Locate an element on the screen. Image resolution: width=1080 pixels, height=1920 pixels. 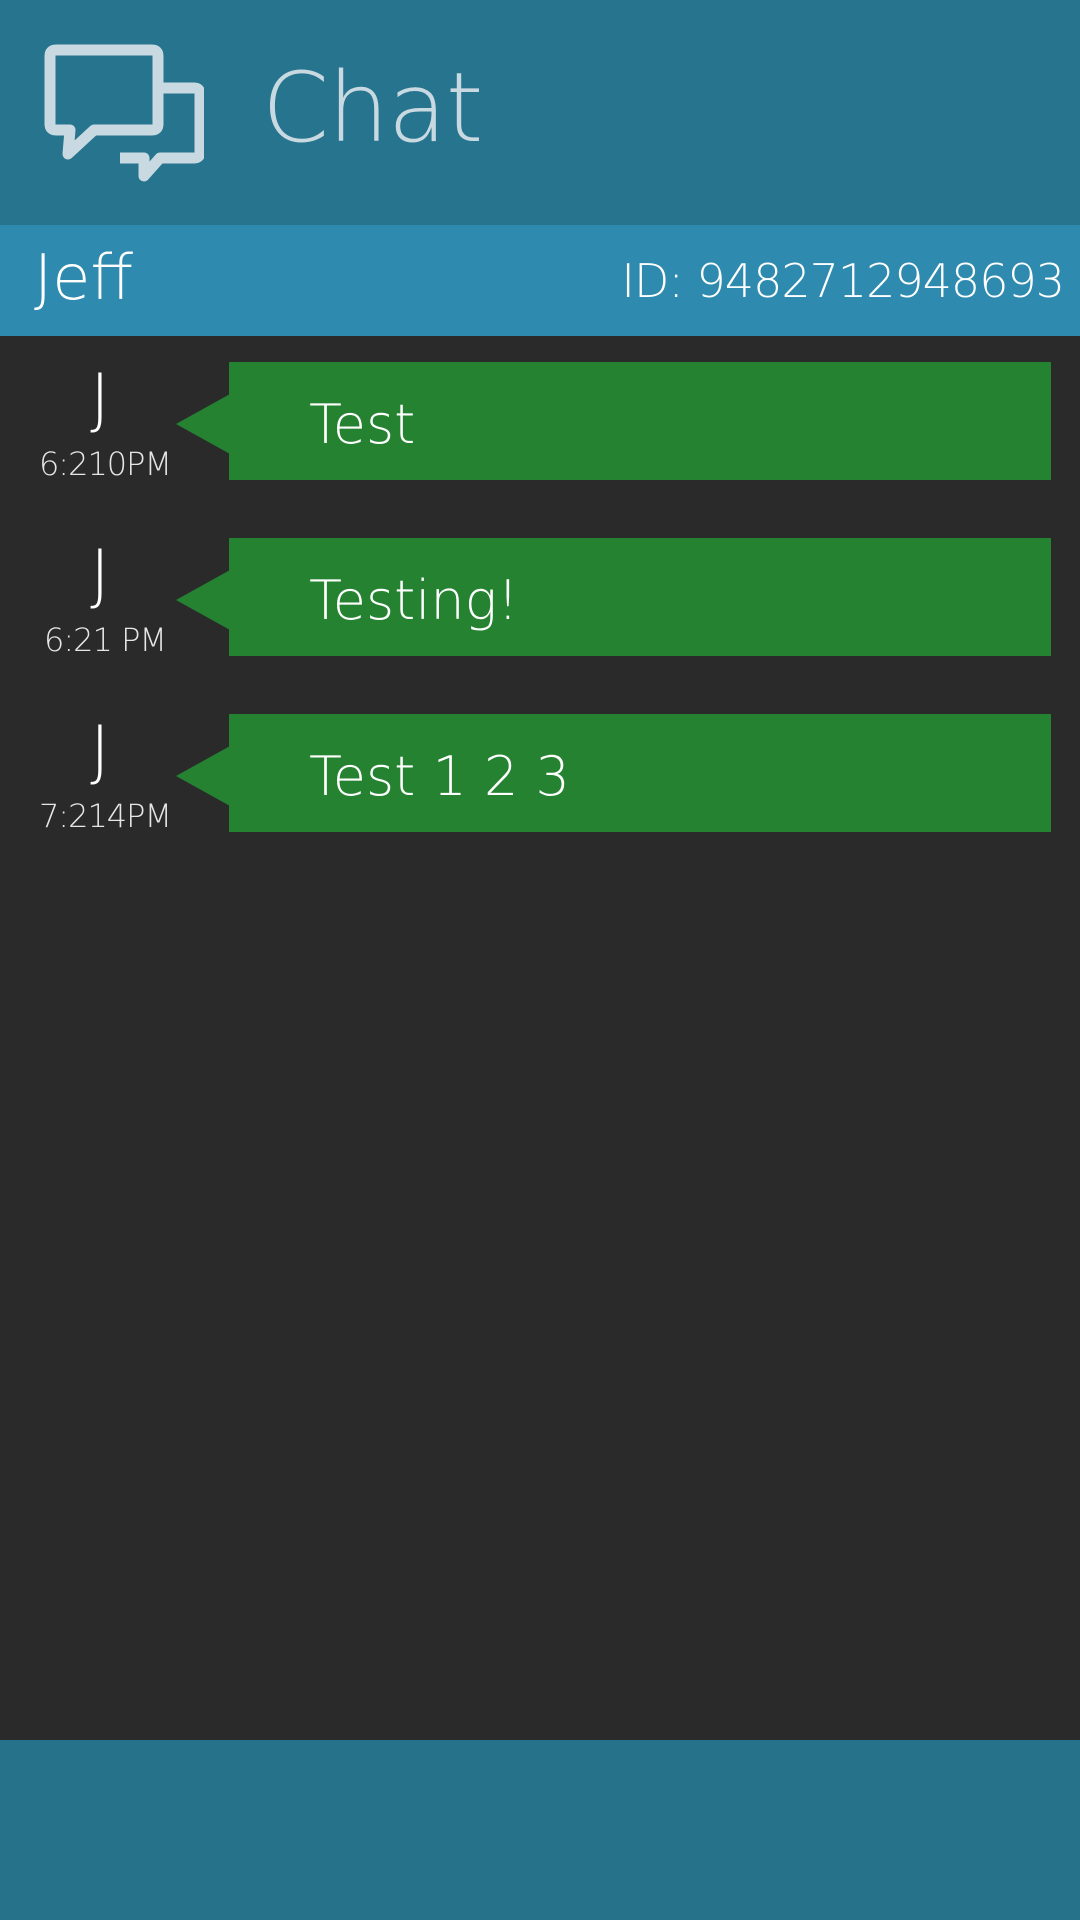
message-item: J 6:210PM Test is located at coordinates (540, 421).